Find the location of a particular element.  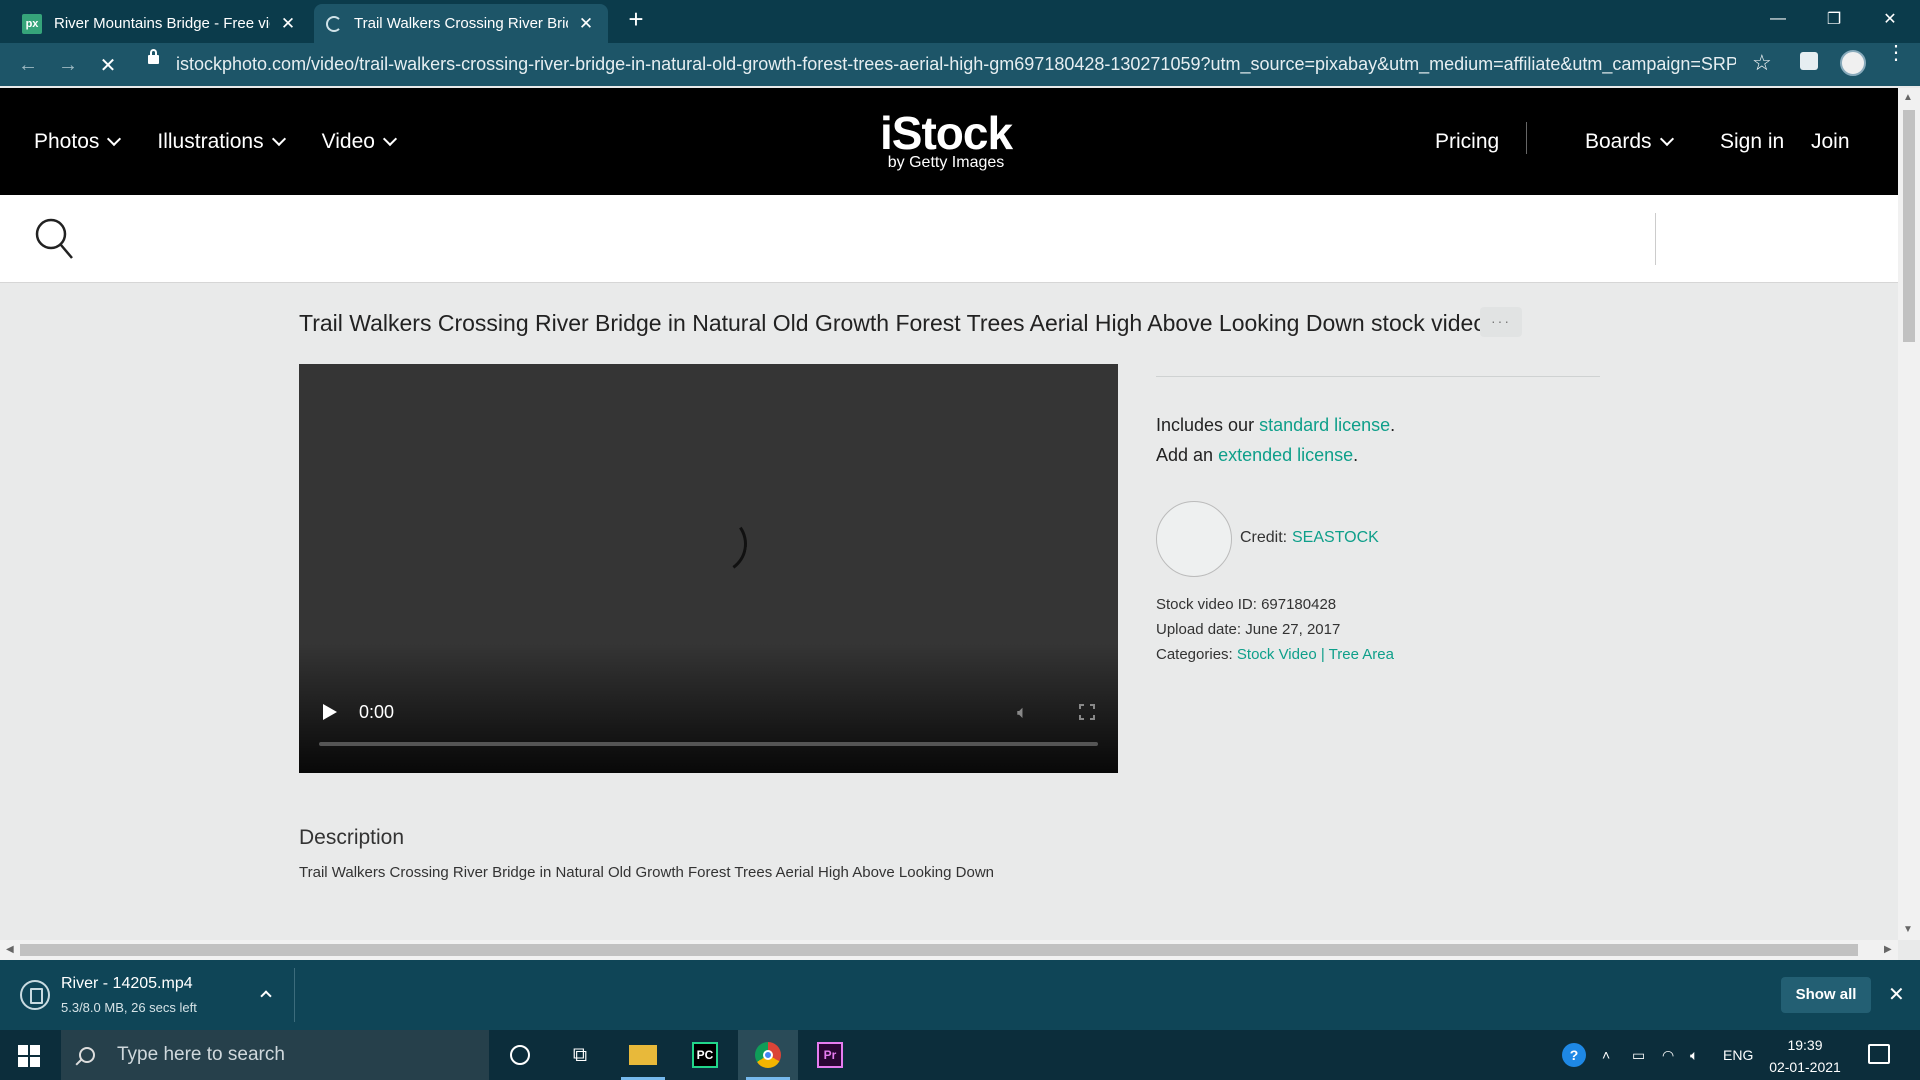

horizontal-scrollbar: ◀ ▶ is located at coordinates (949, 950).